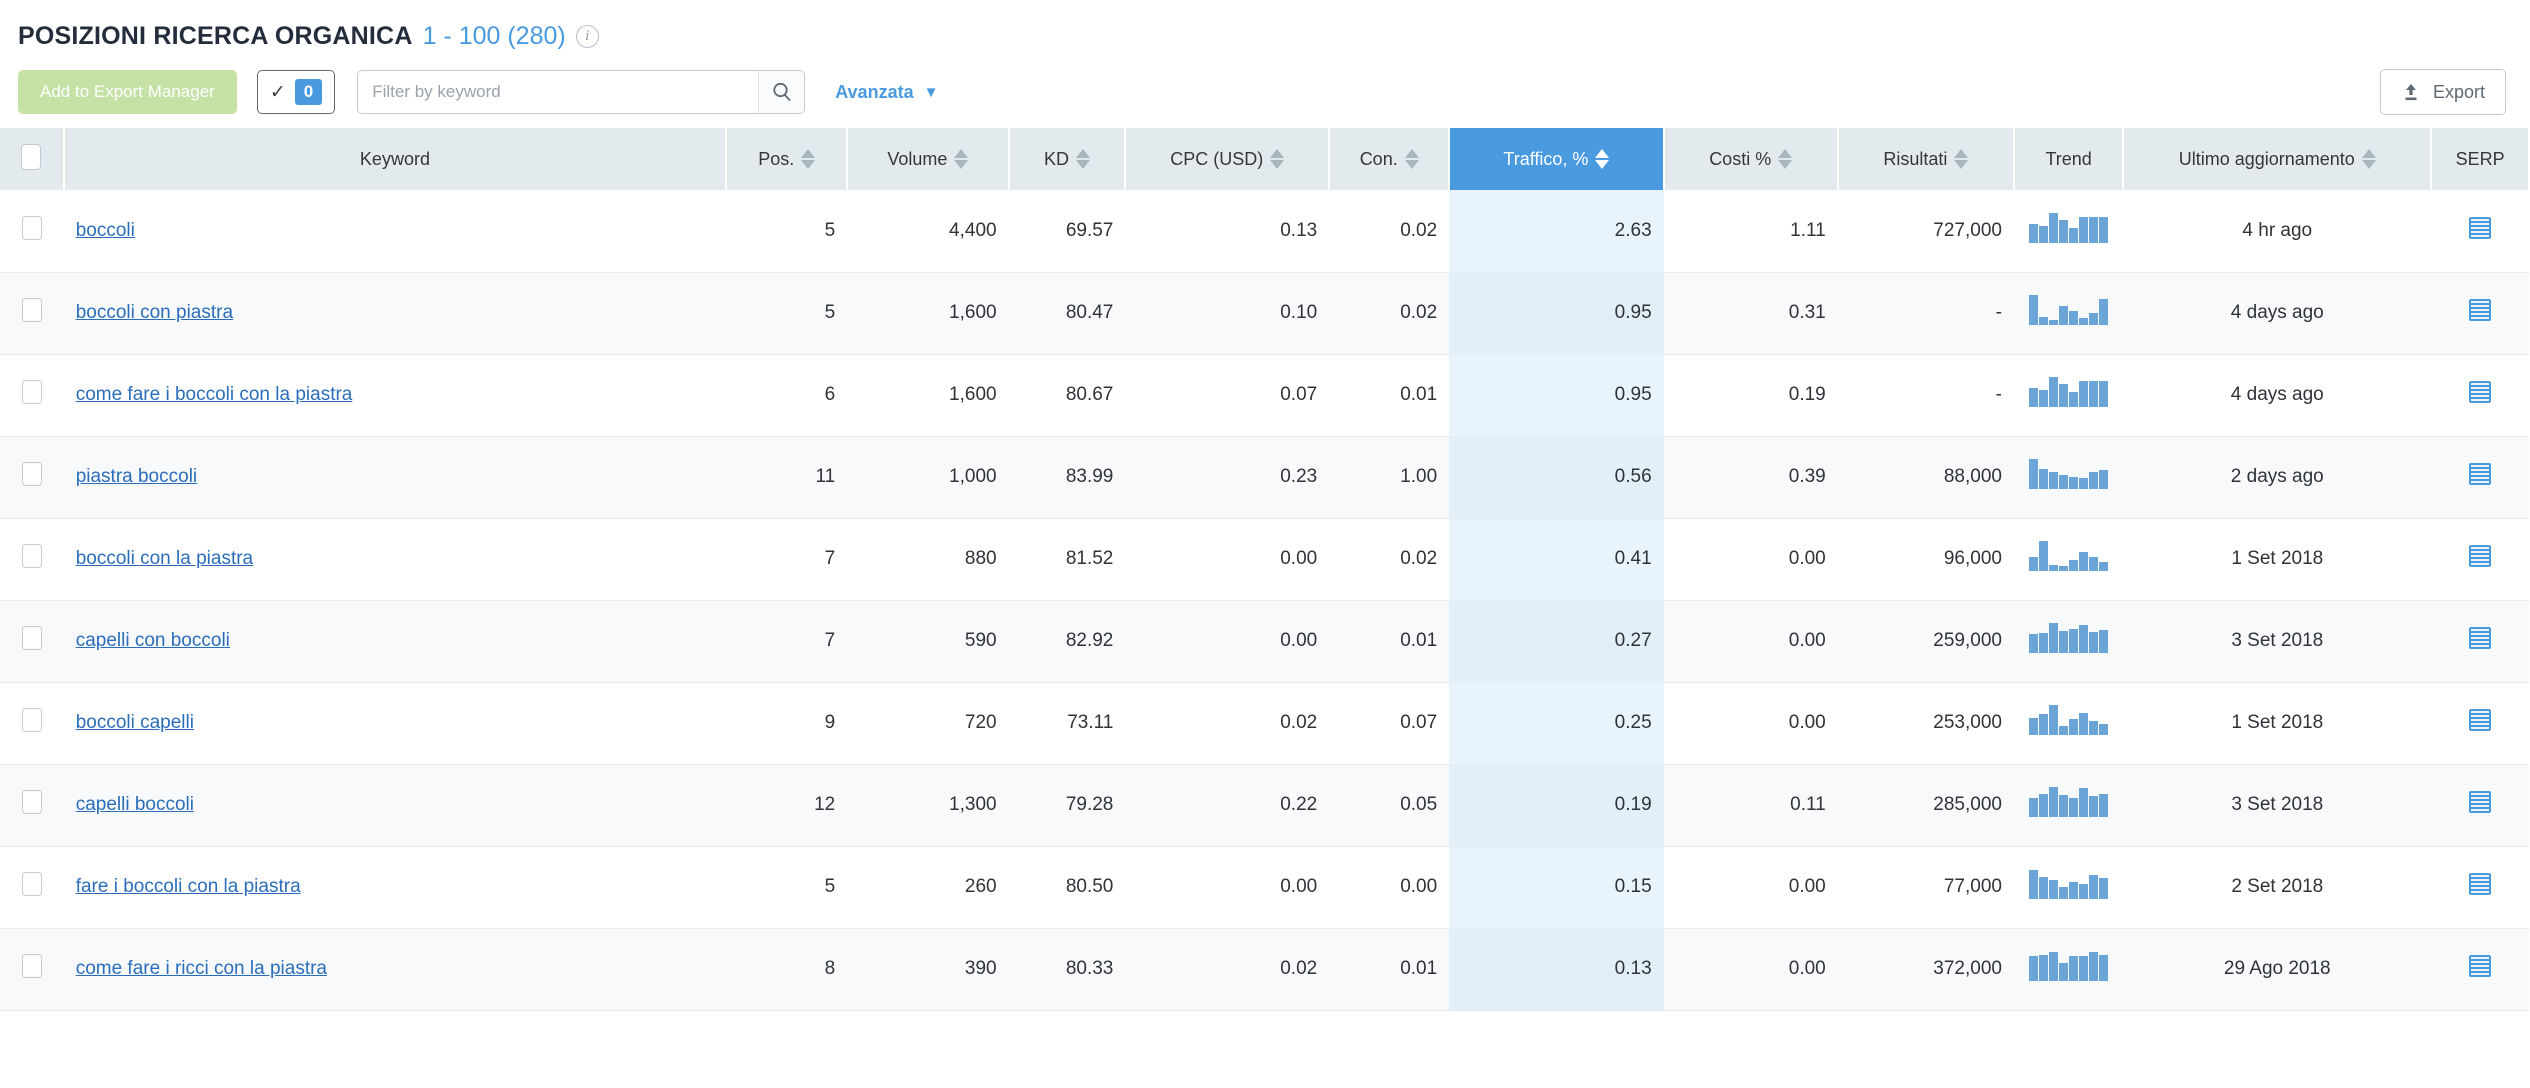  Describe the element at coordinates (395, 723) in the screenshot. I see `keyword-cell: boccoli capelli` at that location.